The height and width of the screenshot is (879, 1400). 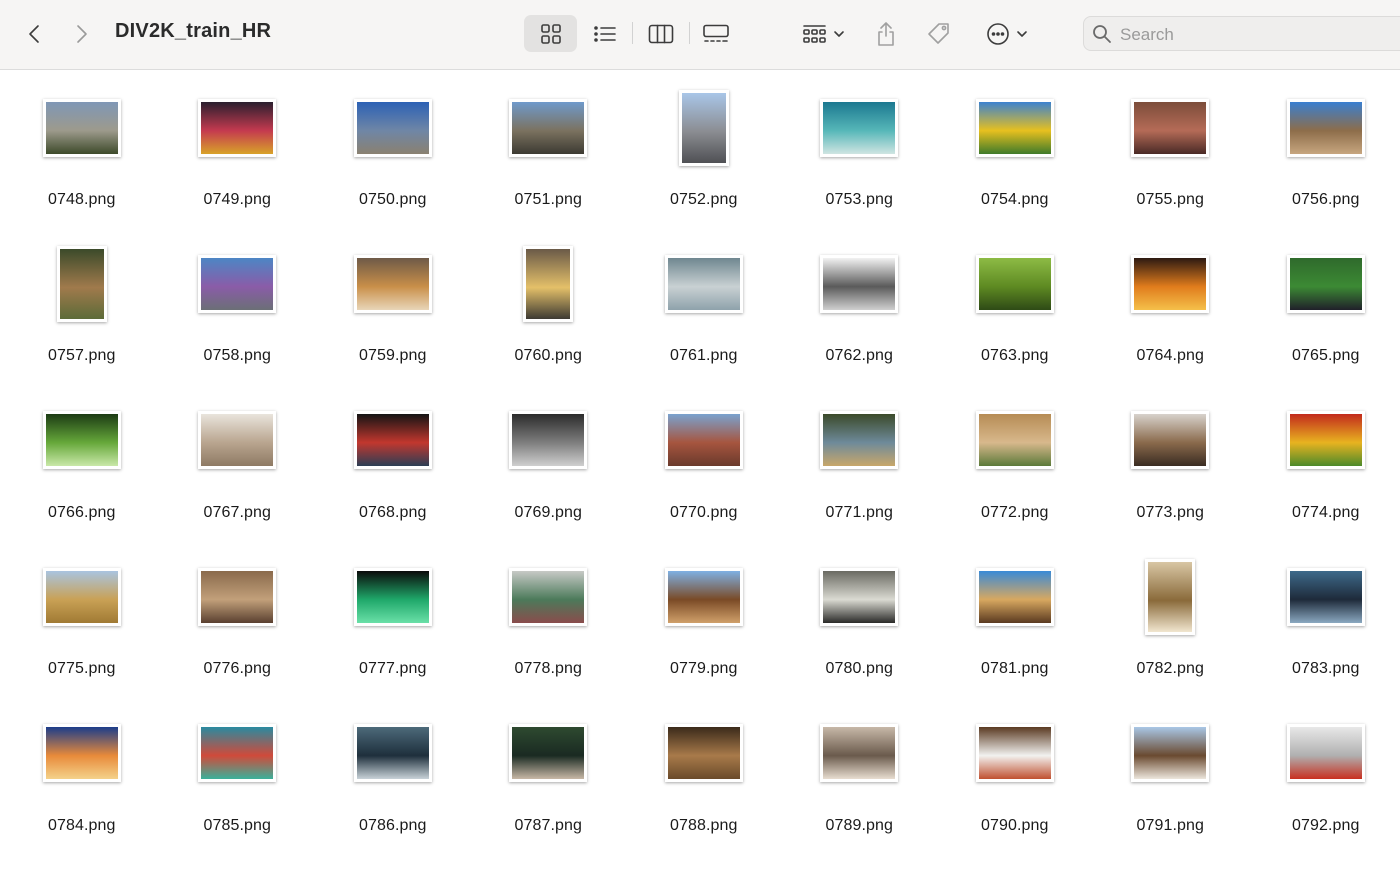 What do you see at coordinates (548, 356) in the screenshot?
I see `file-name-label: 0760.png` at bounding box center [548, 356].